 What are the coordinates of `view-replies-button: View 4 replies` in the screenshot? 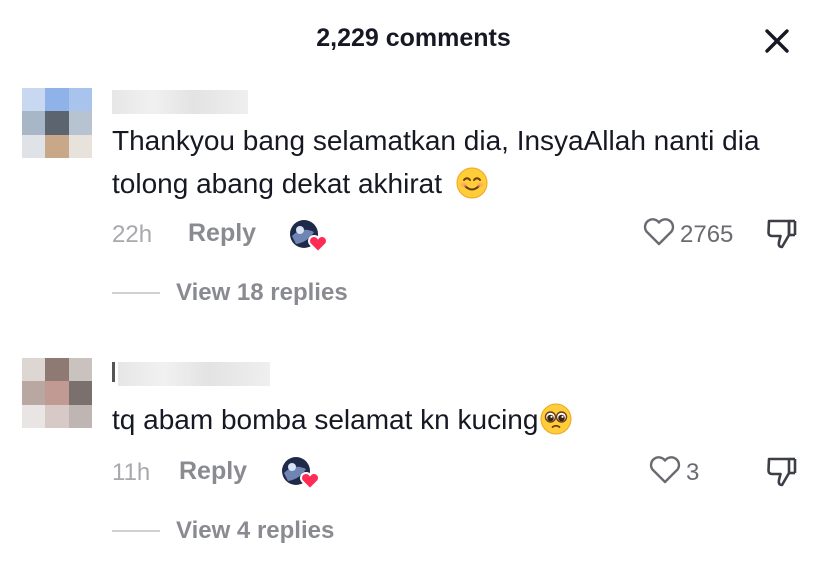 It's located at (223, 531).